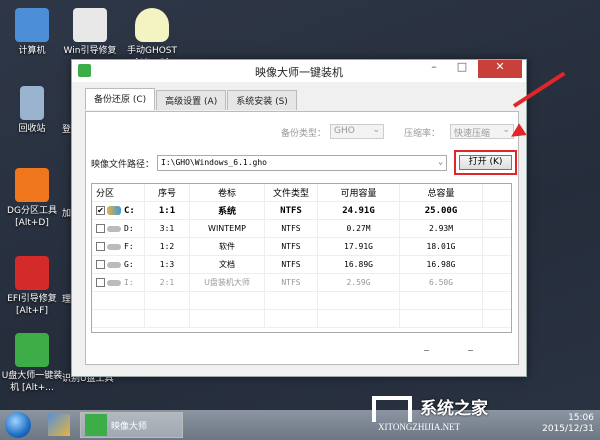  What do you see at coordinates (100, 210) in the screenshot?
I see `row-checkbox: ✔` at bounding box center [100, 210].